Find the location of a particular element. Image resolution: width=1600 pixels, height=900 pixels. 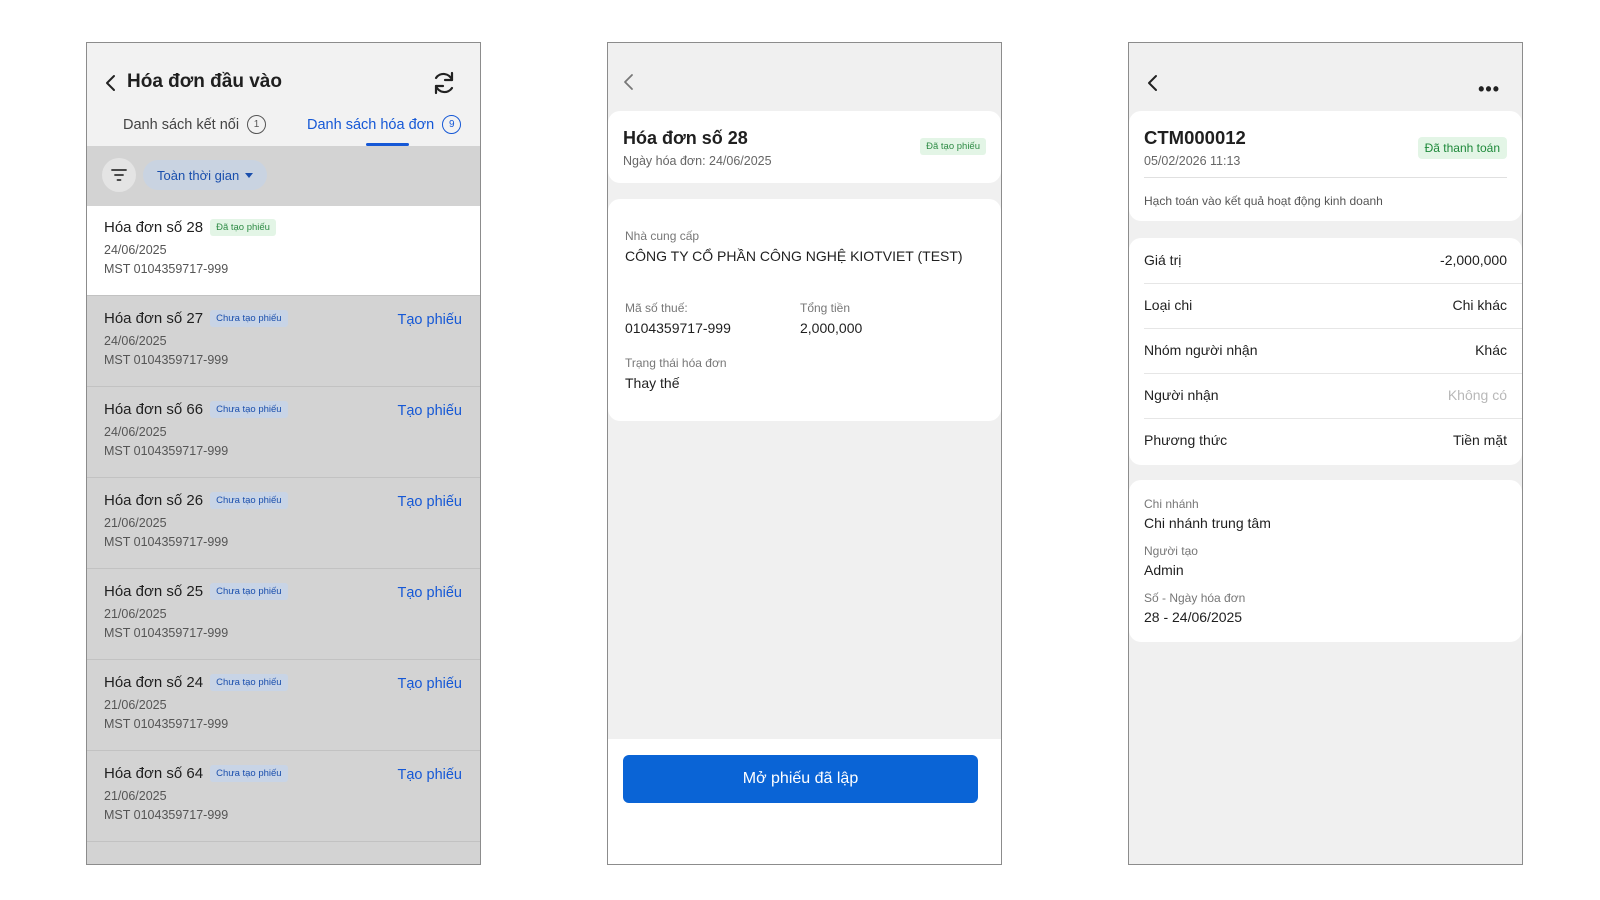

invoice-date: Ngày hóa đơn: 24/06/2025 is located at coordinates (697, 161).